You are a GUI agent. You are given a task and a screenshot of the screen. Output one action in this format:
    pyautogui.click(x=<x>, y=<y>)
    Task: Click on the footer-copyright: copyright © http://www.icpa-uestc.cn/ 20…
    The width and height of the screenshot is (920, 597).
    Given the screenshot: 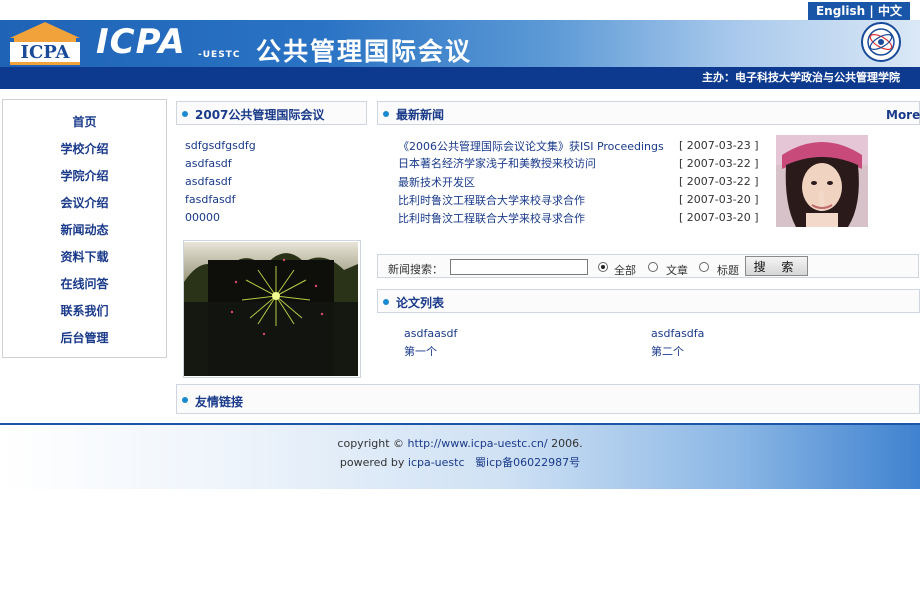 What is the action you would take?
    pyautogui.click(x=460, y=443)
    